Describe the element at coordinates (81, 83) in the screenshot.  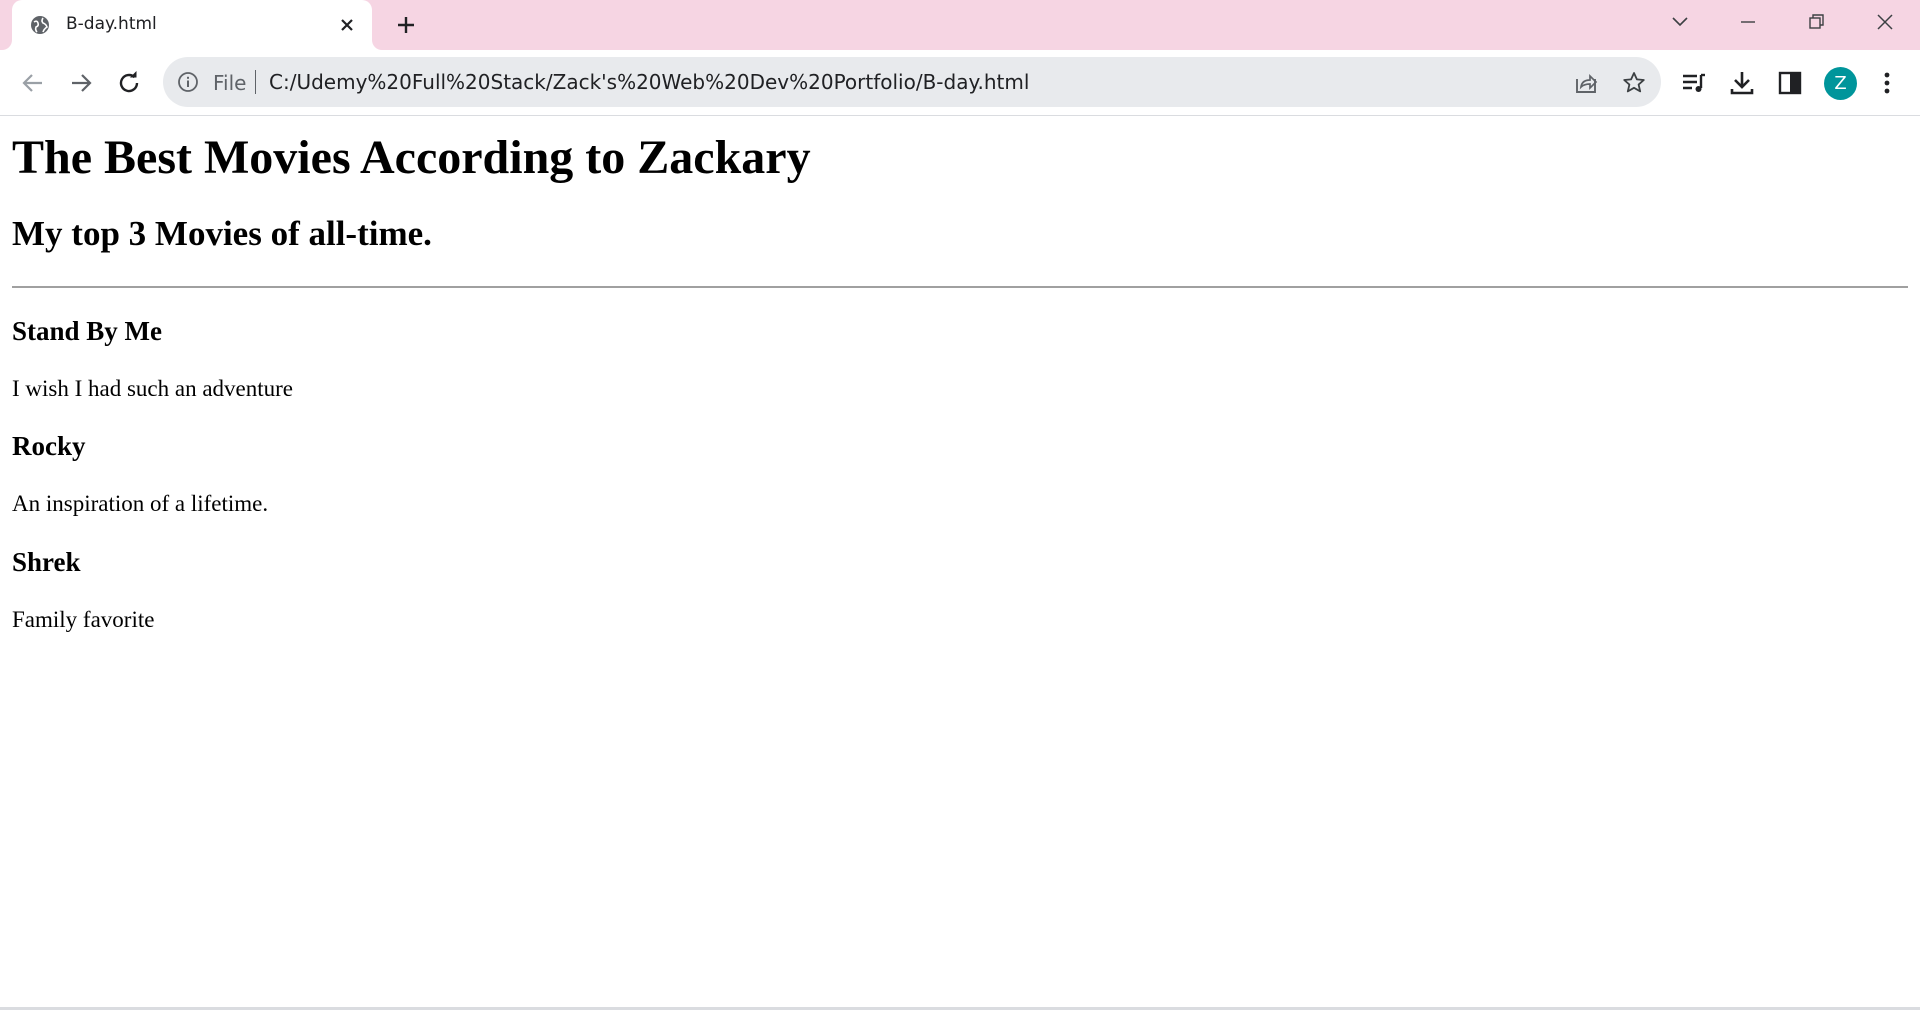
I see `forward-arrow-icon` at that location.